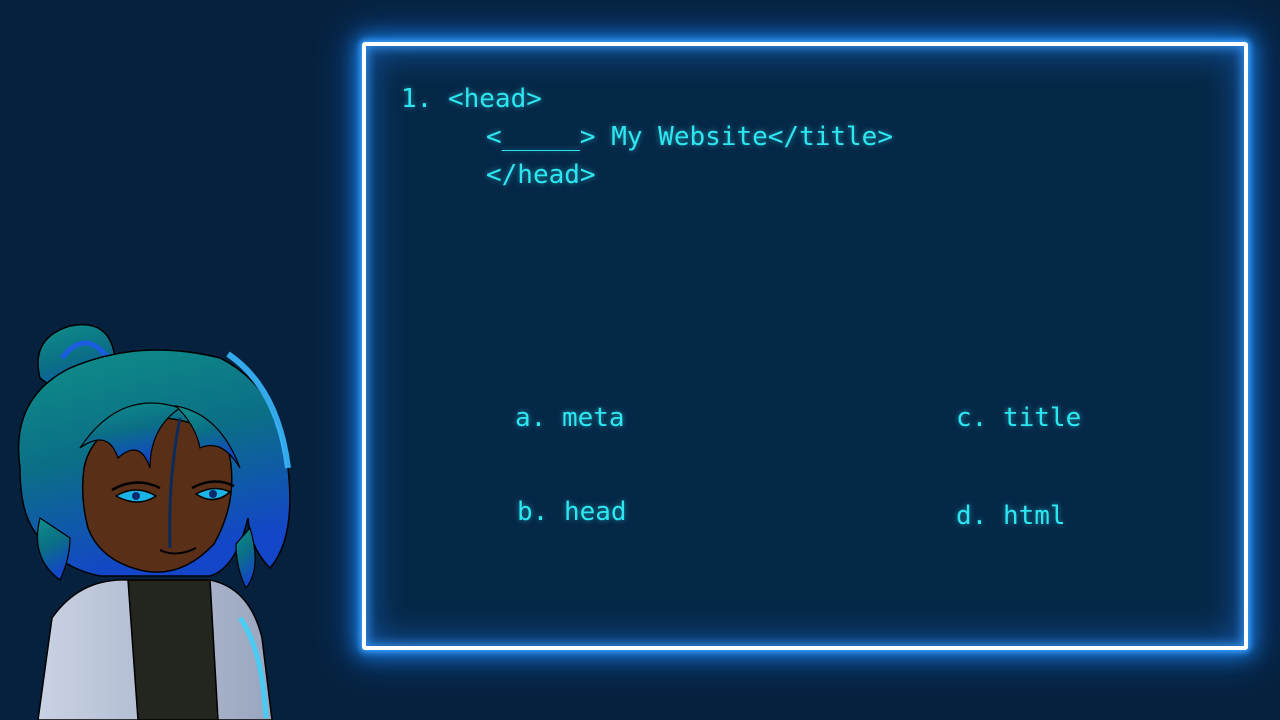  I want to click on shirt-shape, so click(173, 649).